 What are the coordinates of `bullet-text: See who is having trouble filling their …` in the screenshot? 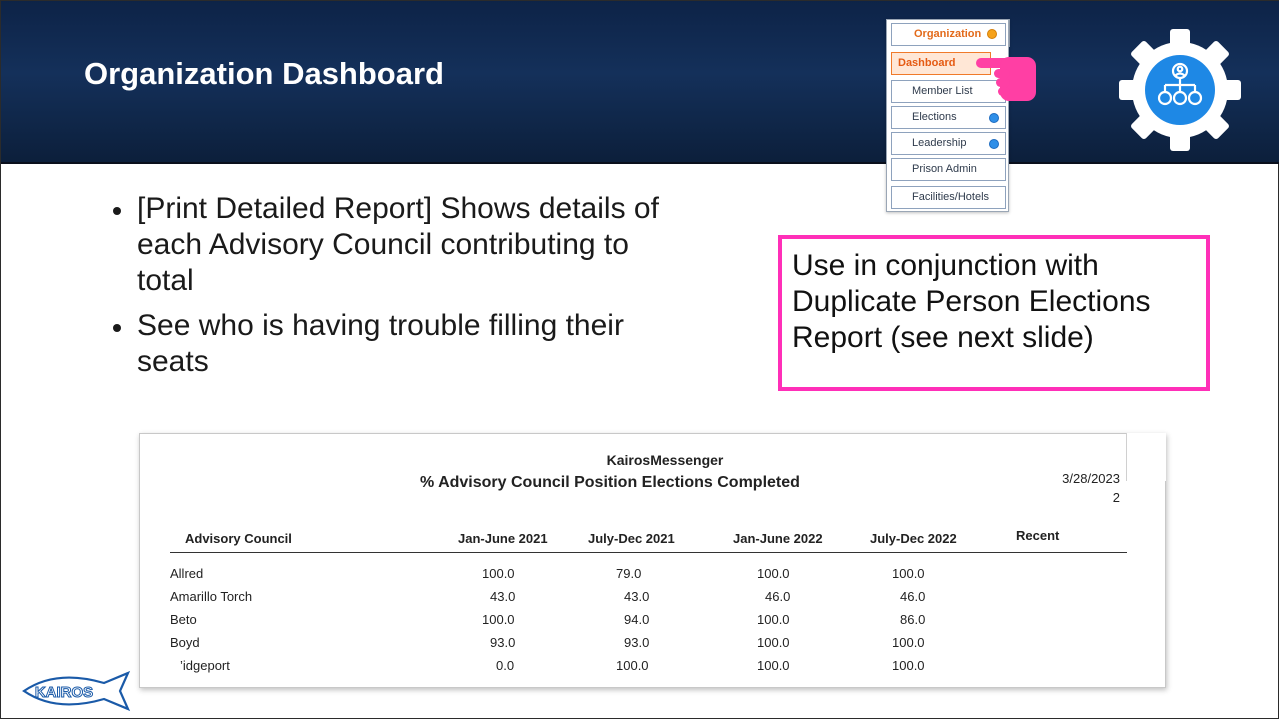 It's located at (380, 343).